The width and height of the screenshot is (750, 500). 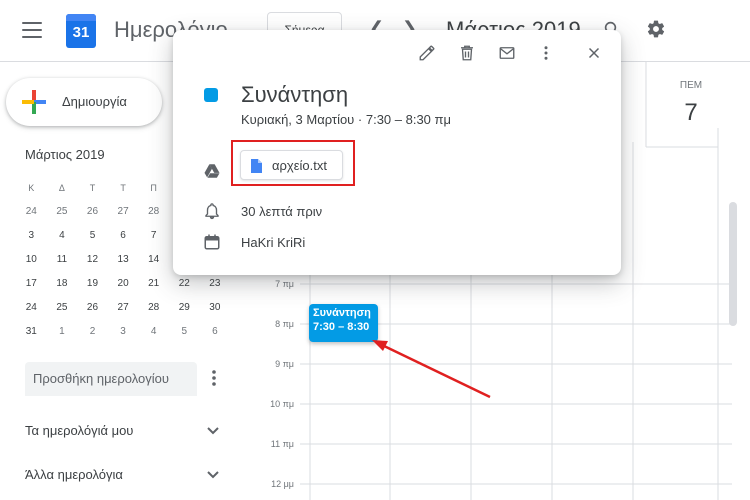 What do you see at coordinates (295, 94) in the screenshot?
I see `event-title: Συνάντηση` at bounding box center [295, 94].